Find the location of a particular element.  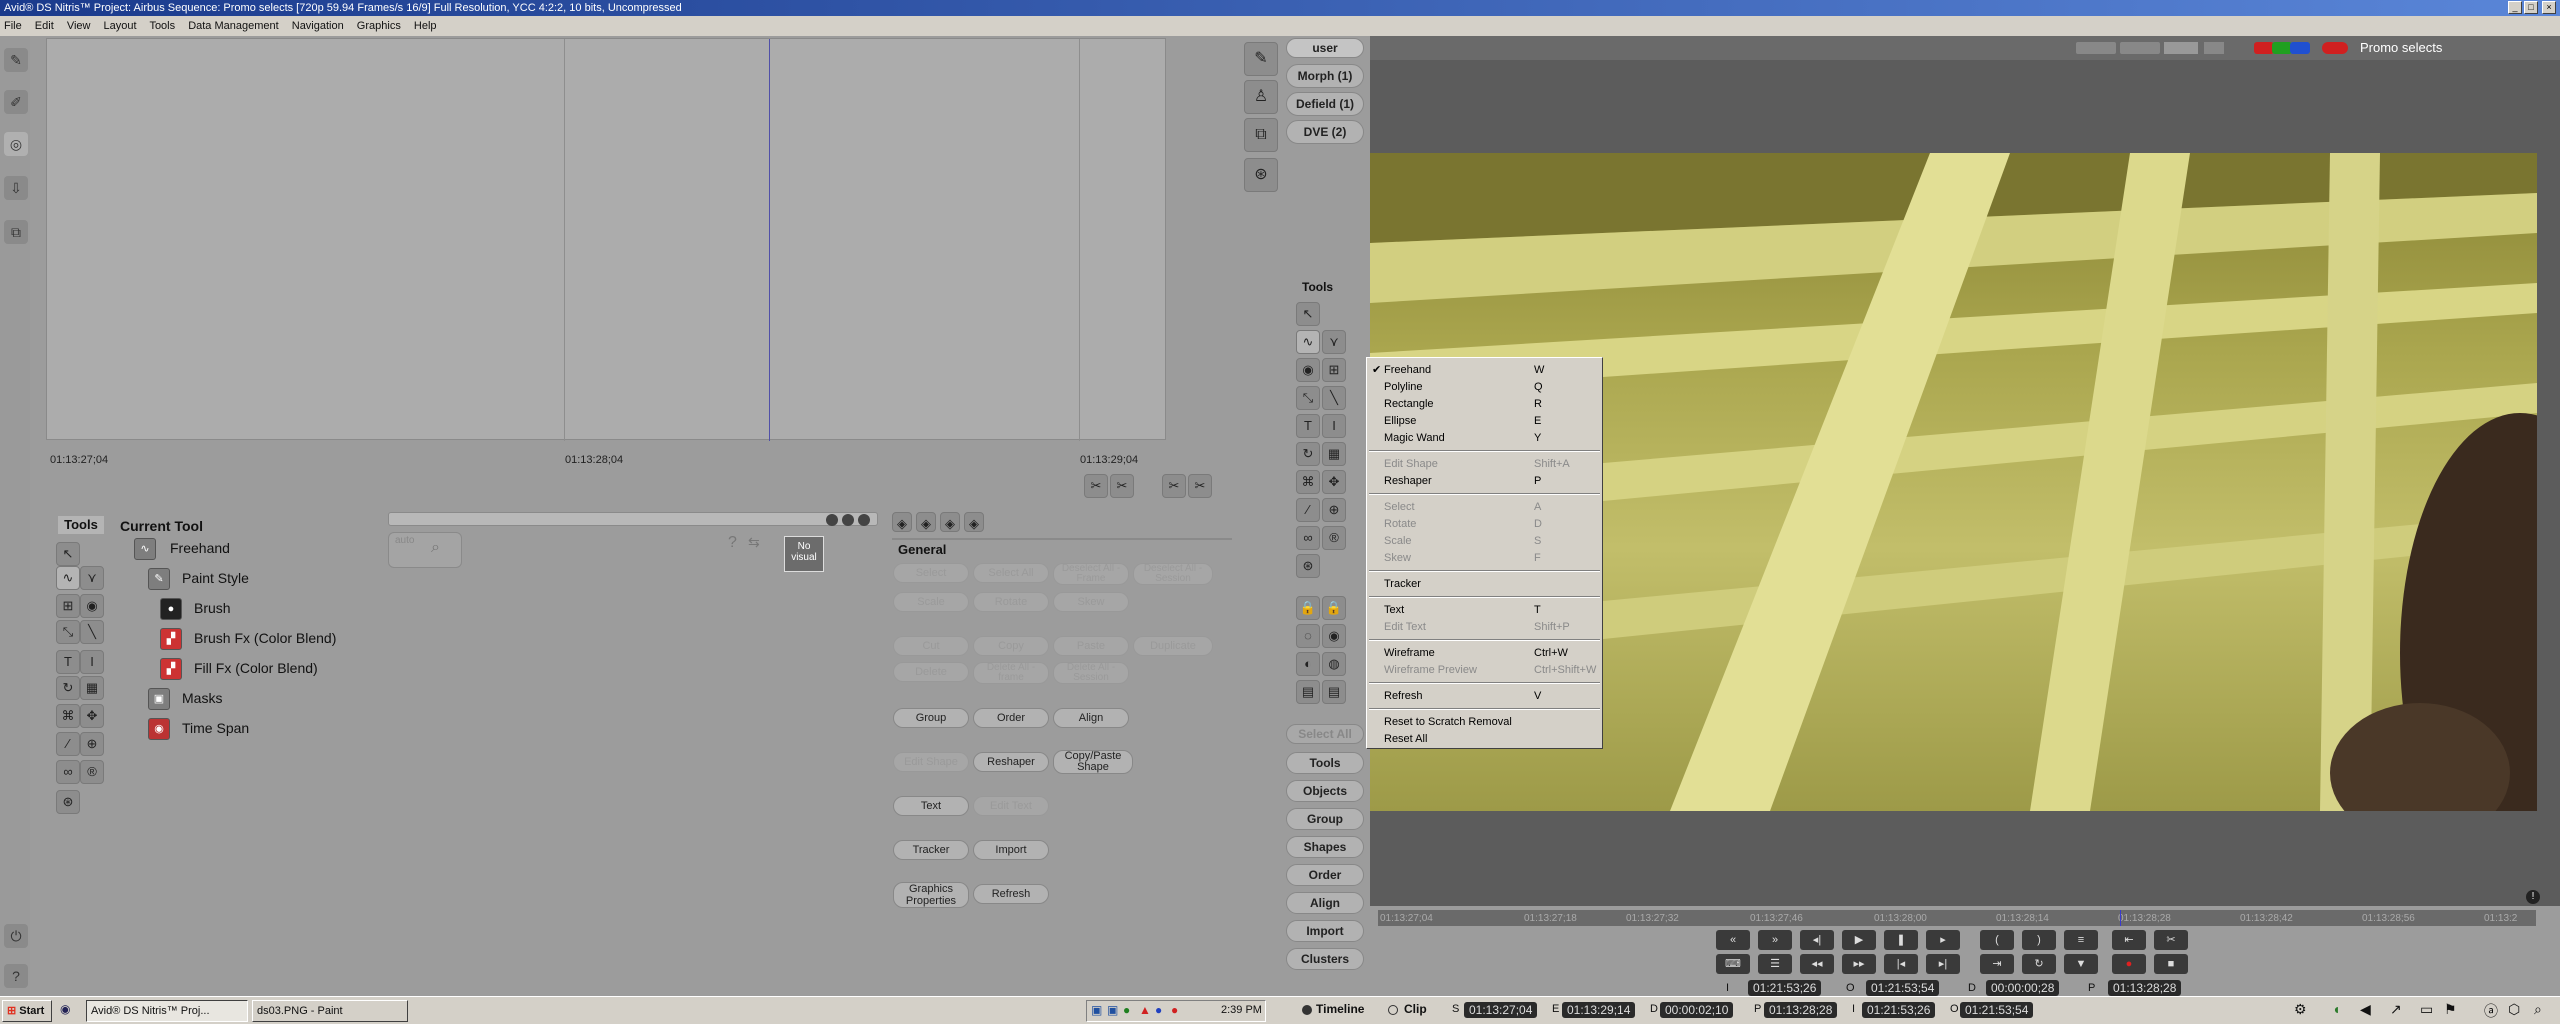

info-icon: ! is located at coordinates (2533, 897).